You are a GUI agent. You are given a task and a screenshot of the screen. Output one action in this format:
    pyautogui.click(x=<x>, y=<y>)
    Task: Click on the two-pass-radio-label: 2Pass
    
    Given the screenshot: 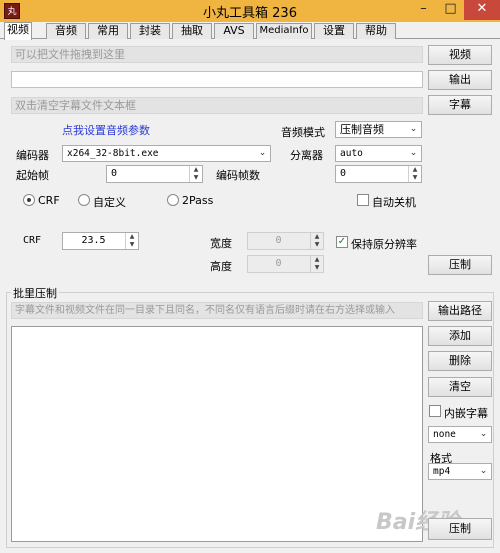 What is the action you would take?
    pyautogui.click(x=198, y=200)
    